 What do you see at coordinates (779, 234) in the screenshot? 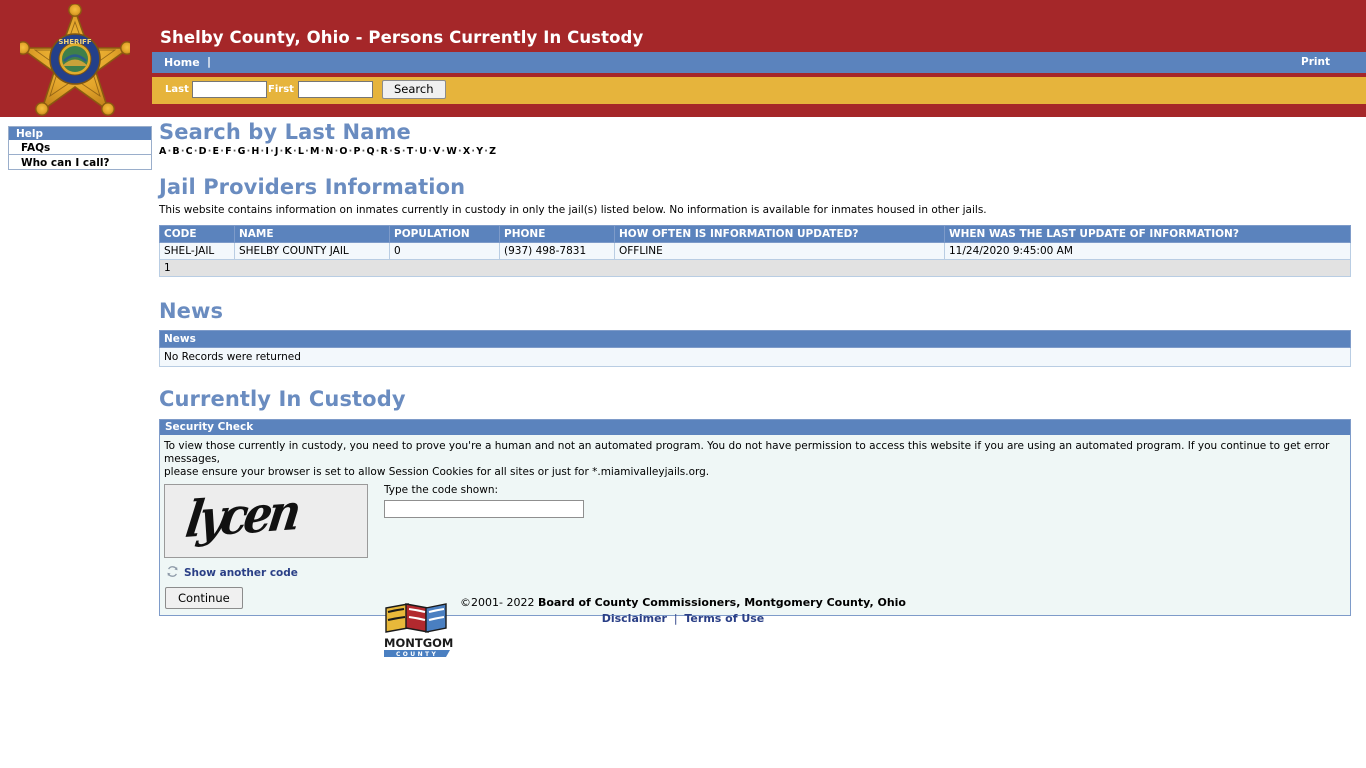
I see `col-updated: HOW OFTEN IS INFORMATION UPDATED?` at bounding box center [779, 234].